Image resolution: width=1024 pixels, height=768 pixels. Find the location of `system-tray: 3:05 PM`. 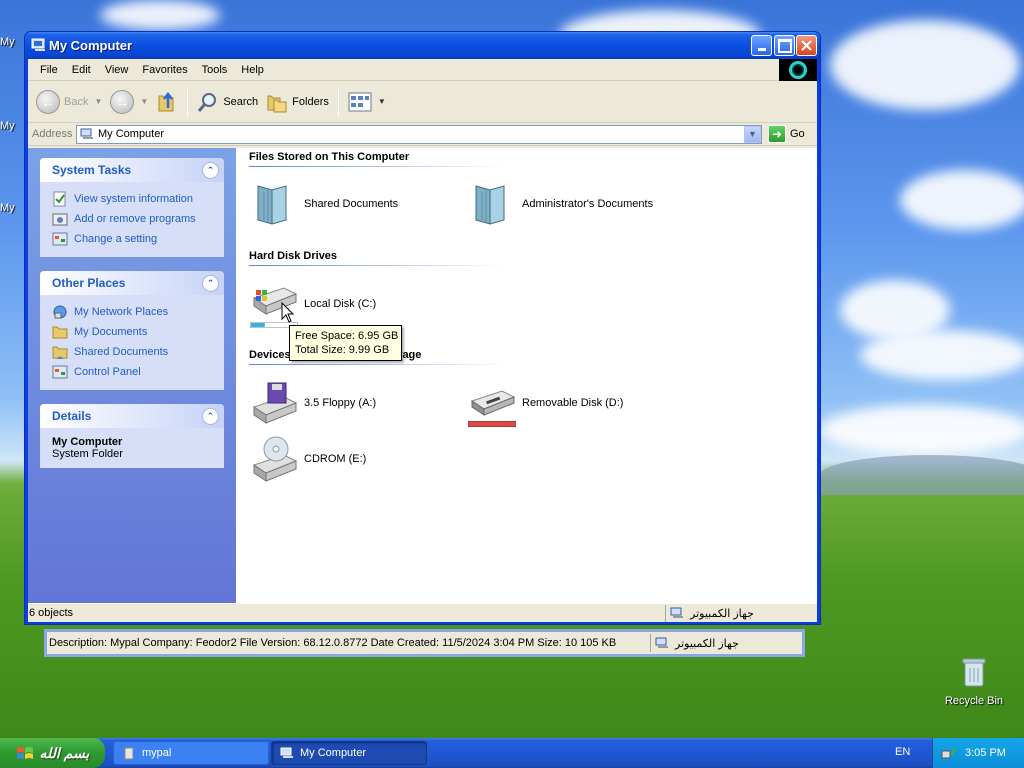

system-tray: 3:05 PM is located at coordinates (978, 753).